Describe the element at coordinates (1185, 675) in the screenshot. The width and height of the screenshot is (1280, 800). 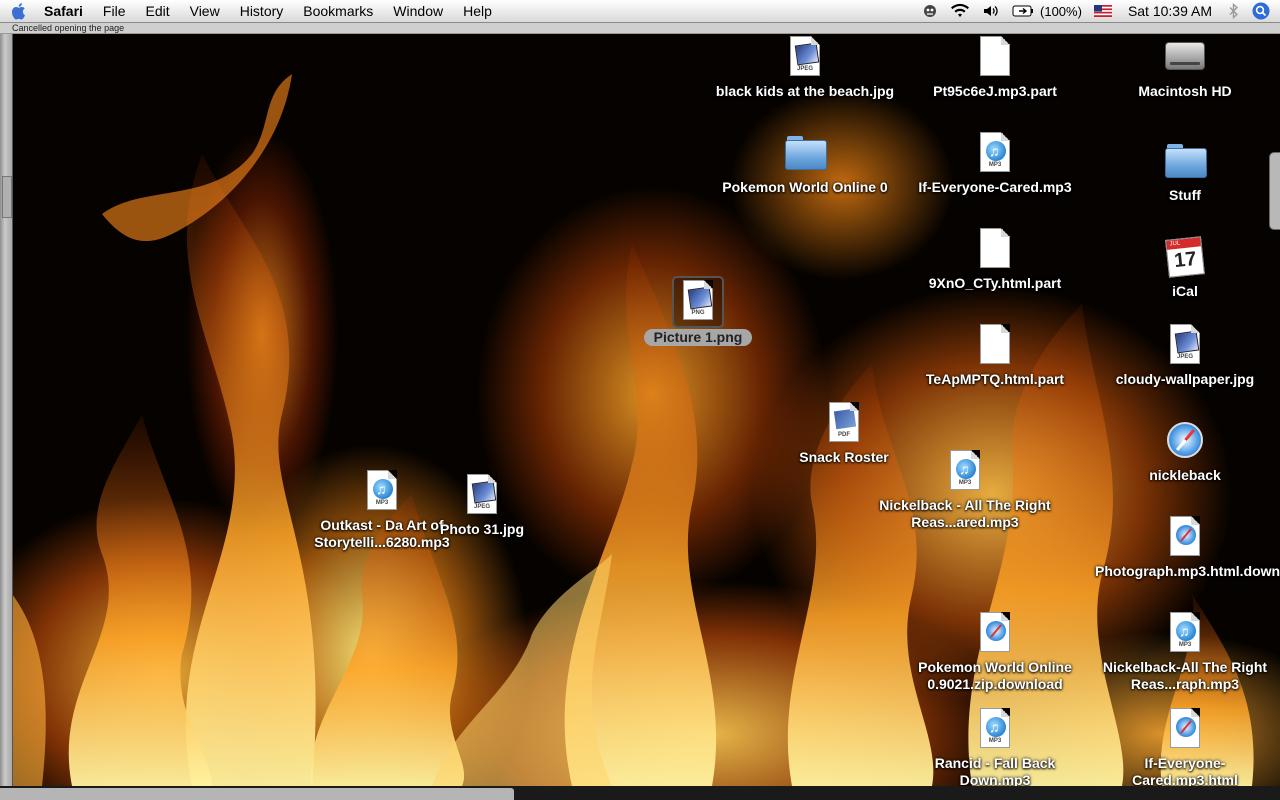
I see `icon-label: Nickelback-All The Right Reas...raph.mp3` at that location.